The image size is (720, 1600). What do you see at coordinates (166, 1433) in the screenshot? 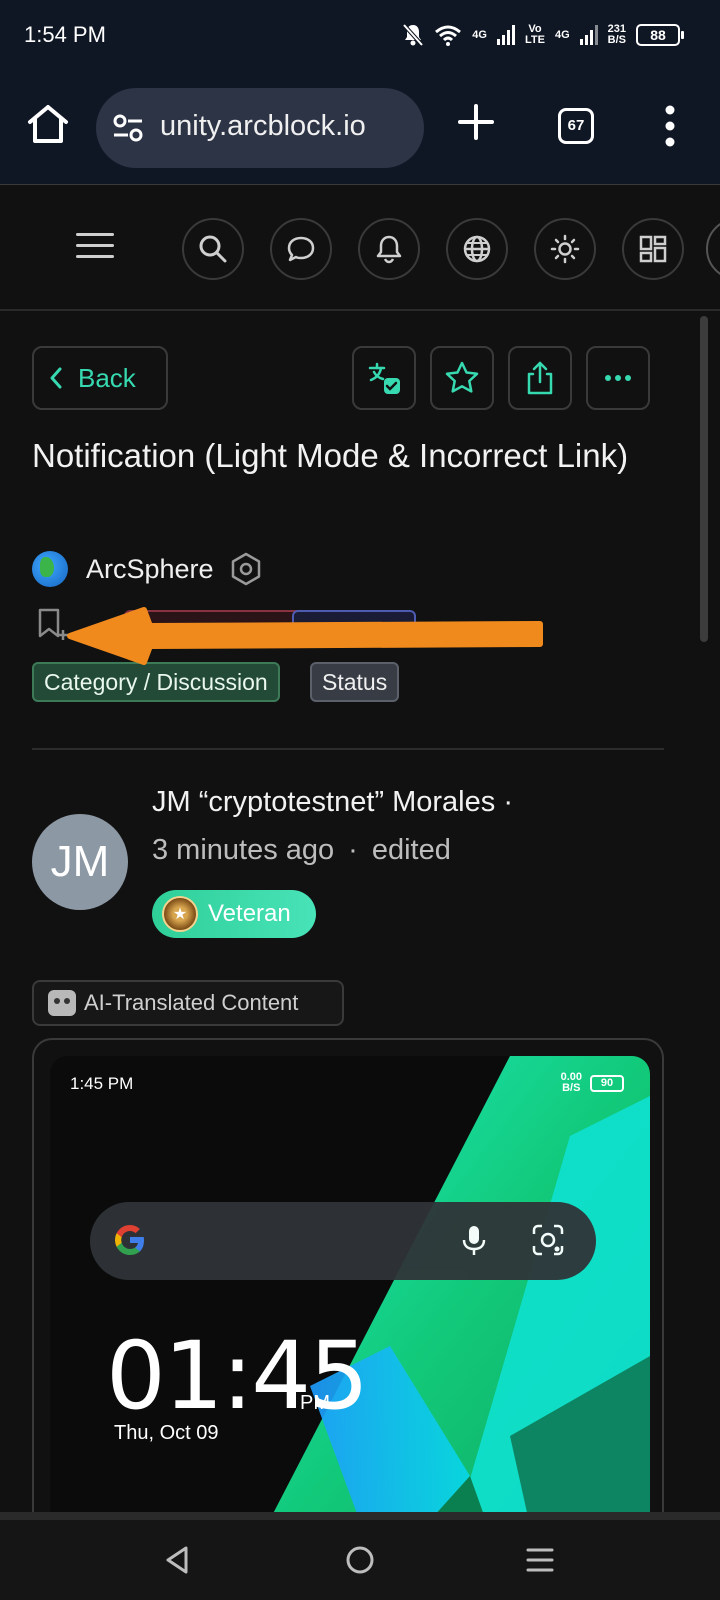
I see `embedded-date: Thu, Oct 09` at bounding box center [166, 1433].